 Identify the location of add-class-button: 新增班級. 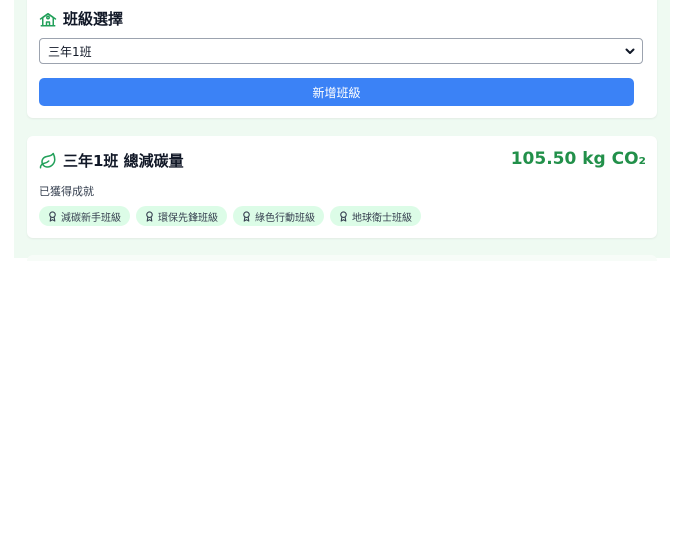
(336, 92).